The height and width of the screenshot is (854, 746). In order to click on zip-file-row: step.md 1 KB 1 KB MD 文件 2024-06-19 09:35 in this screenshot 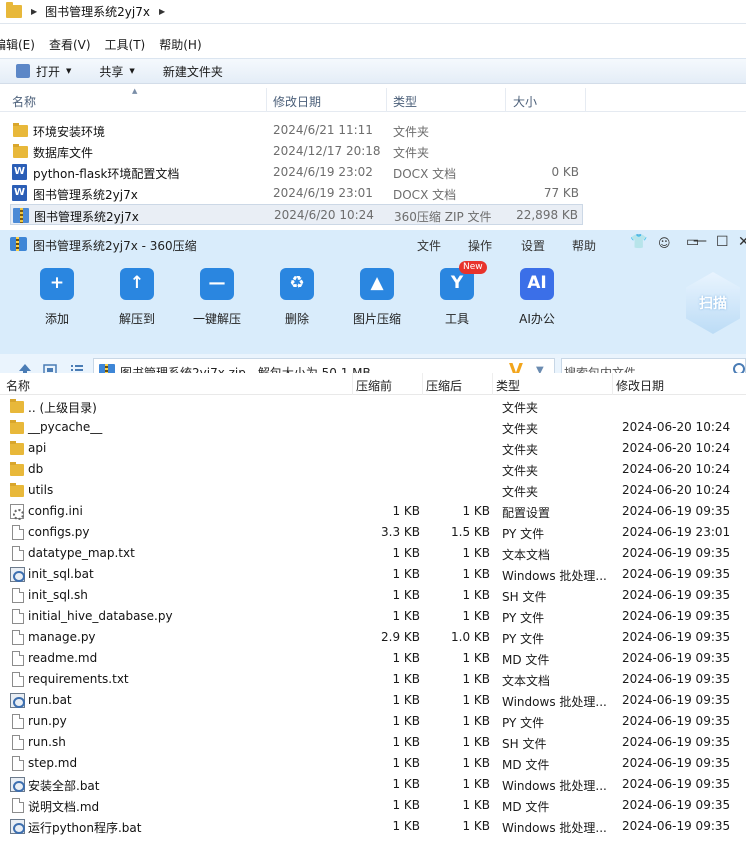, I will do `click(373, 763)`.